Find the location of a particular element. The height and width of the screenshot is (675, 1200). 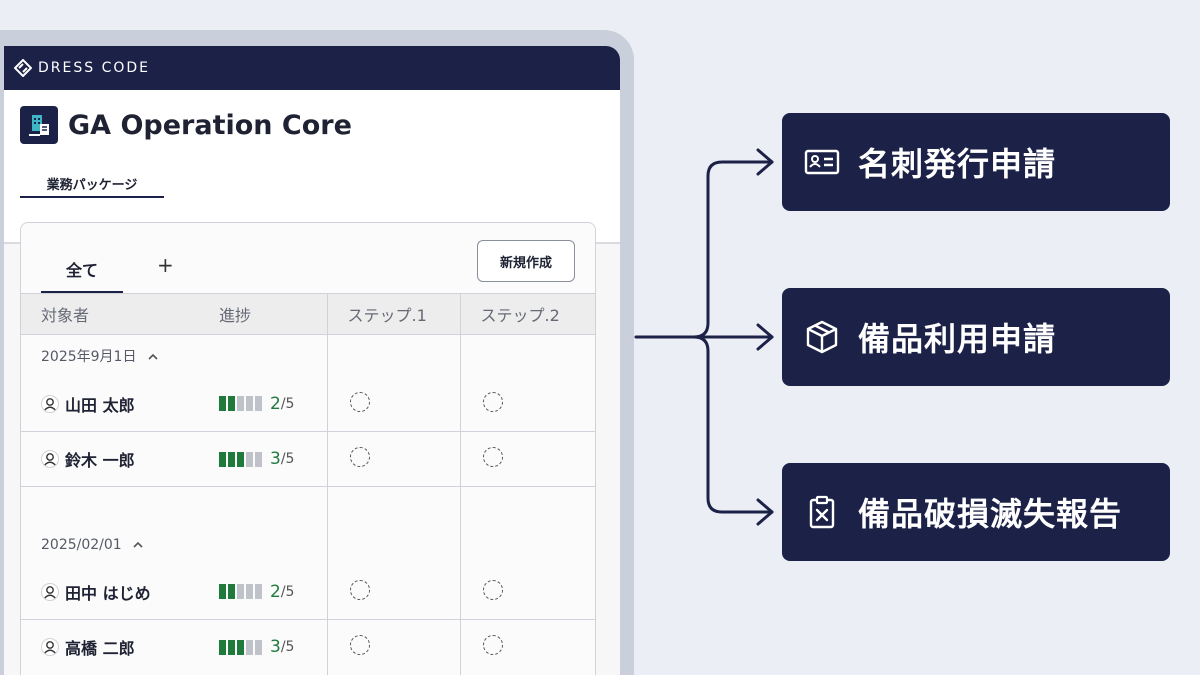

card-label: 名刺発行申請 is located at coordinates (957, 164).